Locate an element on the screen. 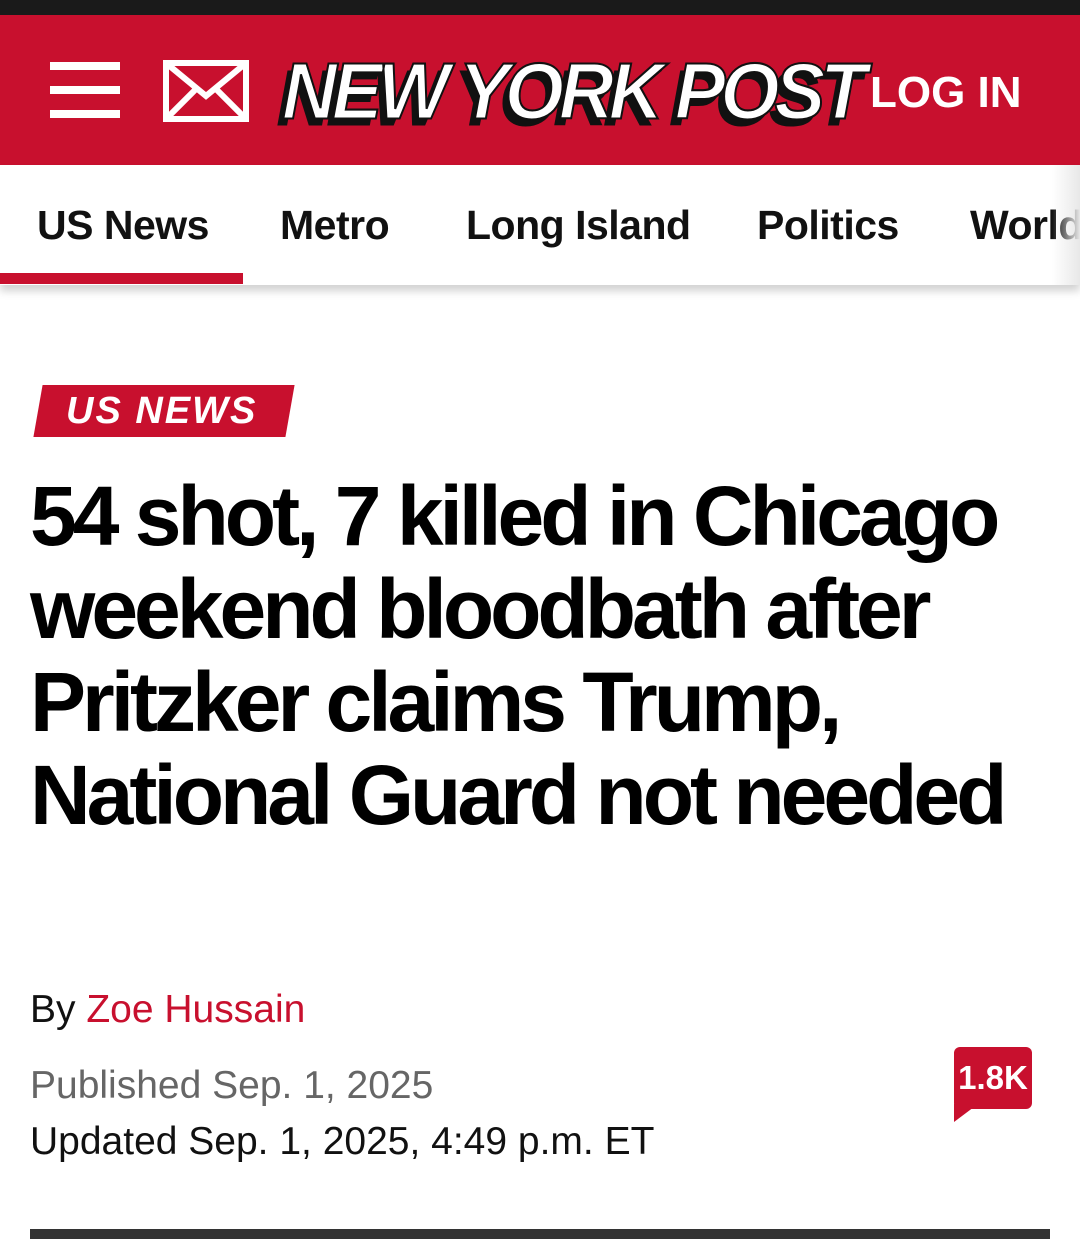 Image resolution: width=1080 pixels, height=1239 pixels. site-logo: NEW YORK POST NEW YORK POST is located at coordinates (572, 94).